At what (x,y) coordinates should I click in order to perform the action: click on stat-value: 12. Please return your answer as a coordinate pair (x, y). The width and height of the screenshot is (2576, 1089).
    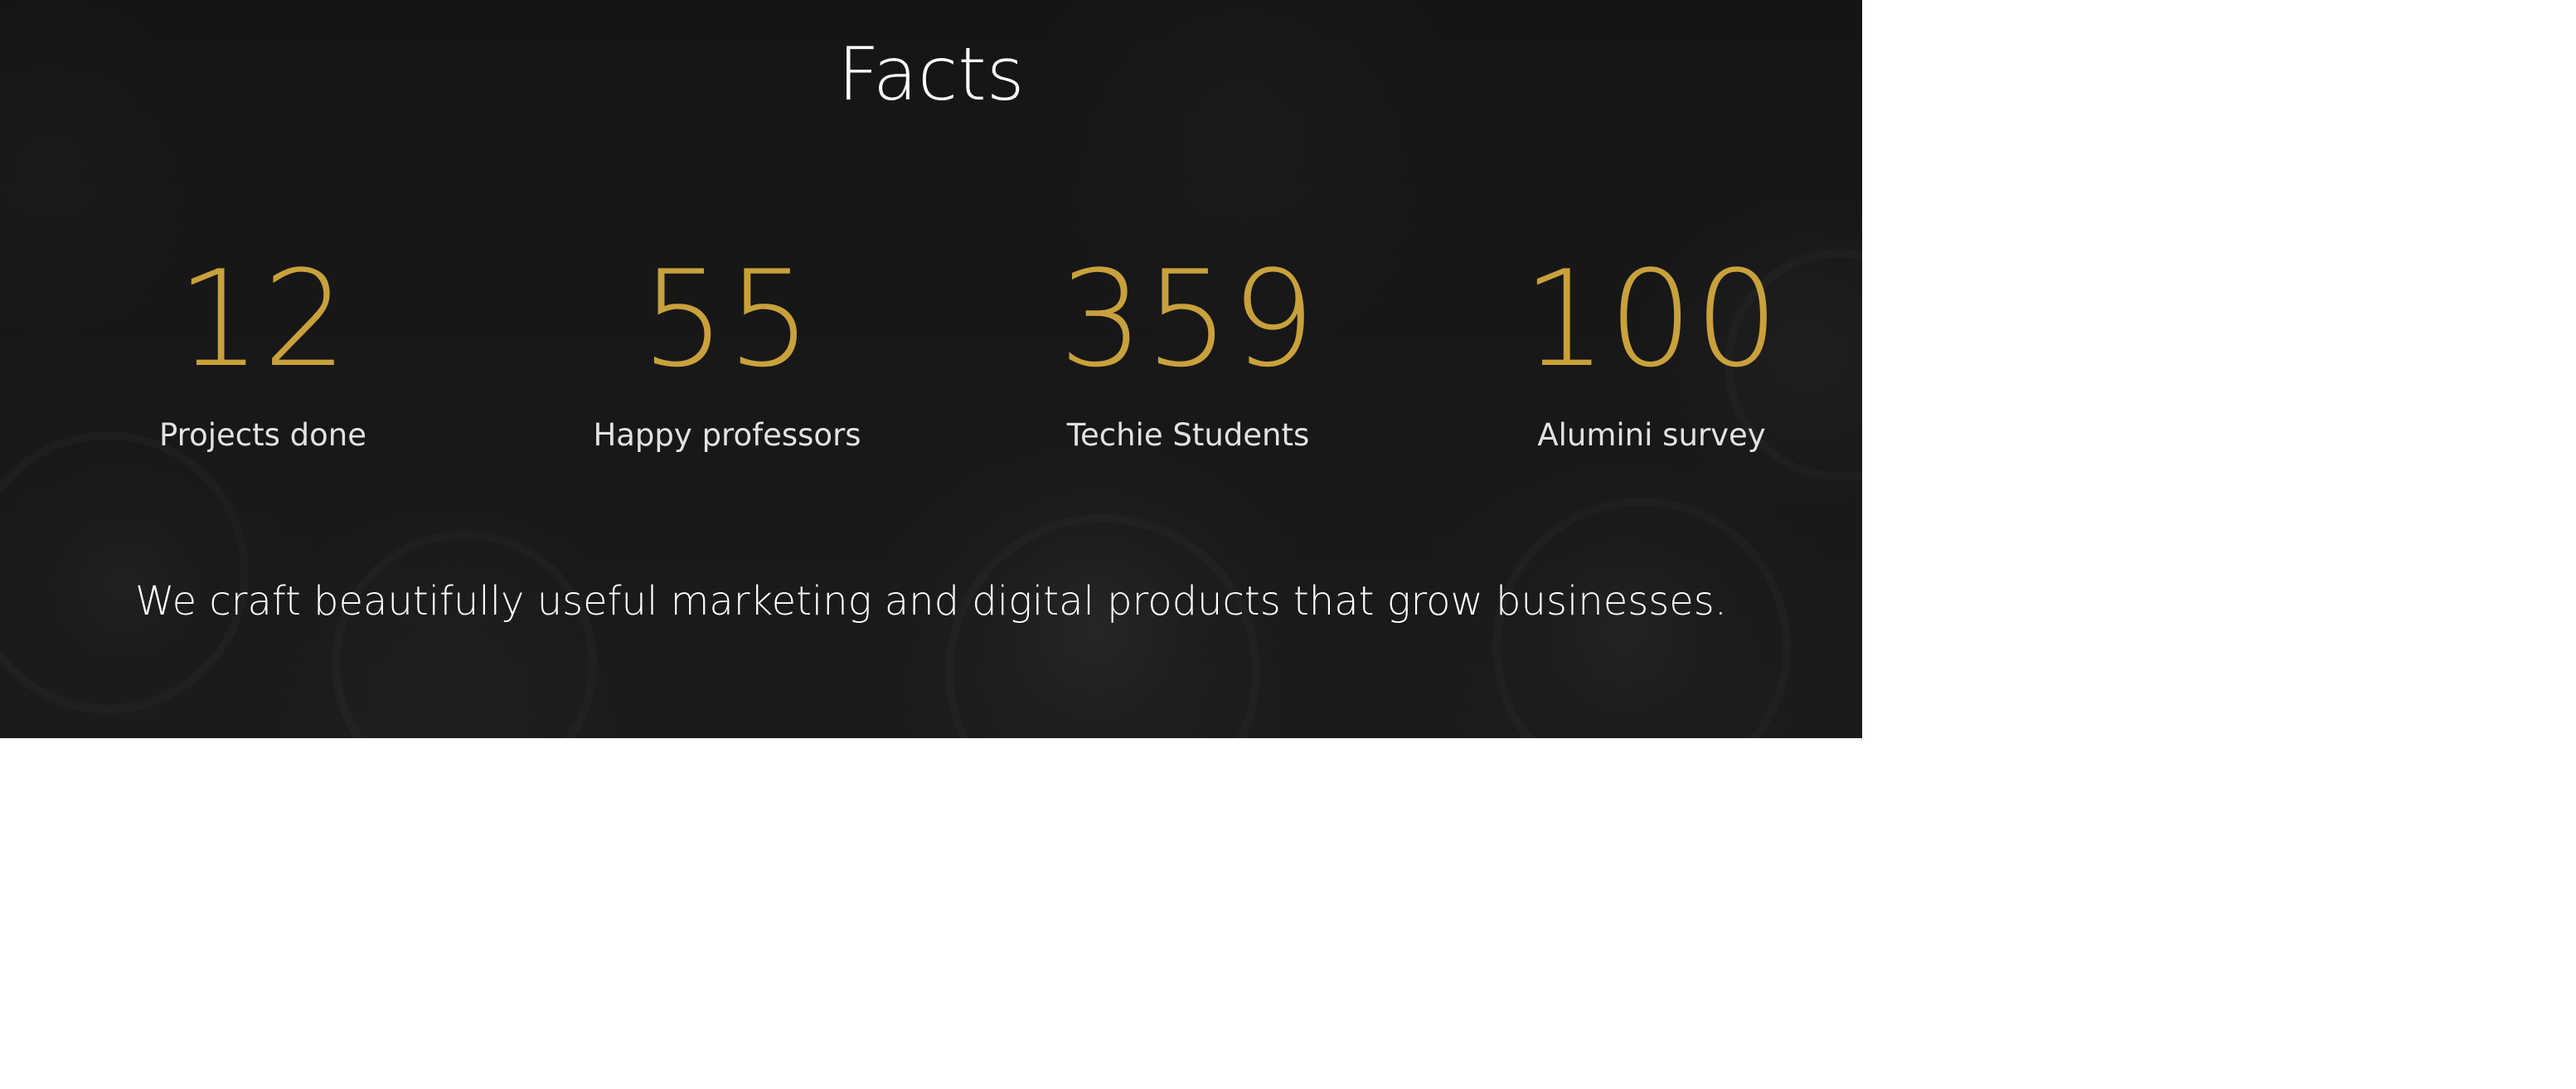
    Looking at the image, I should click on (263, 318).